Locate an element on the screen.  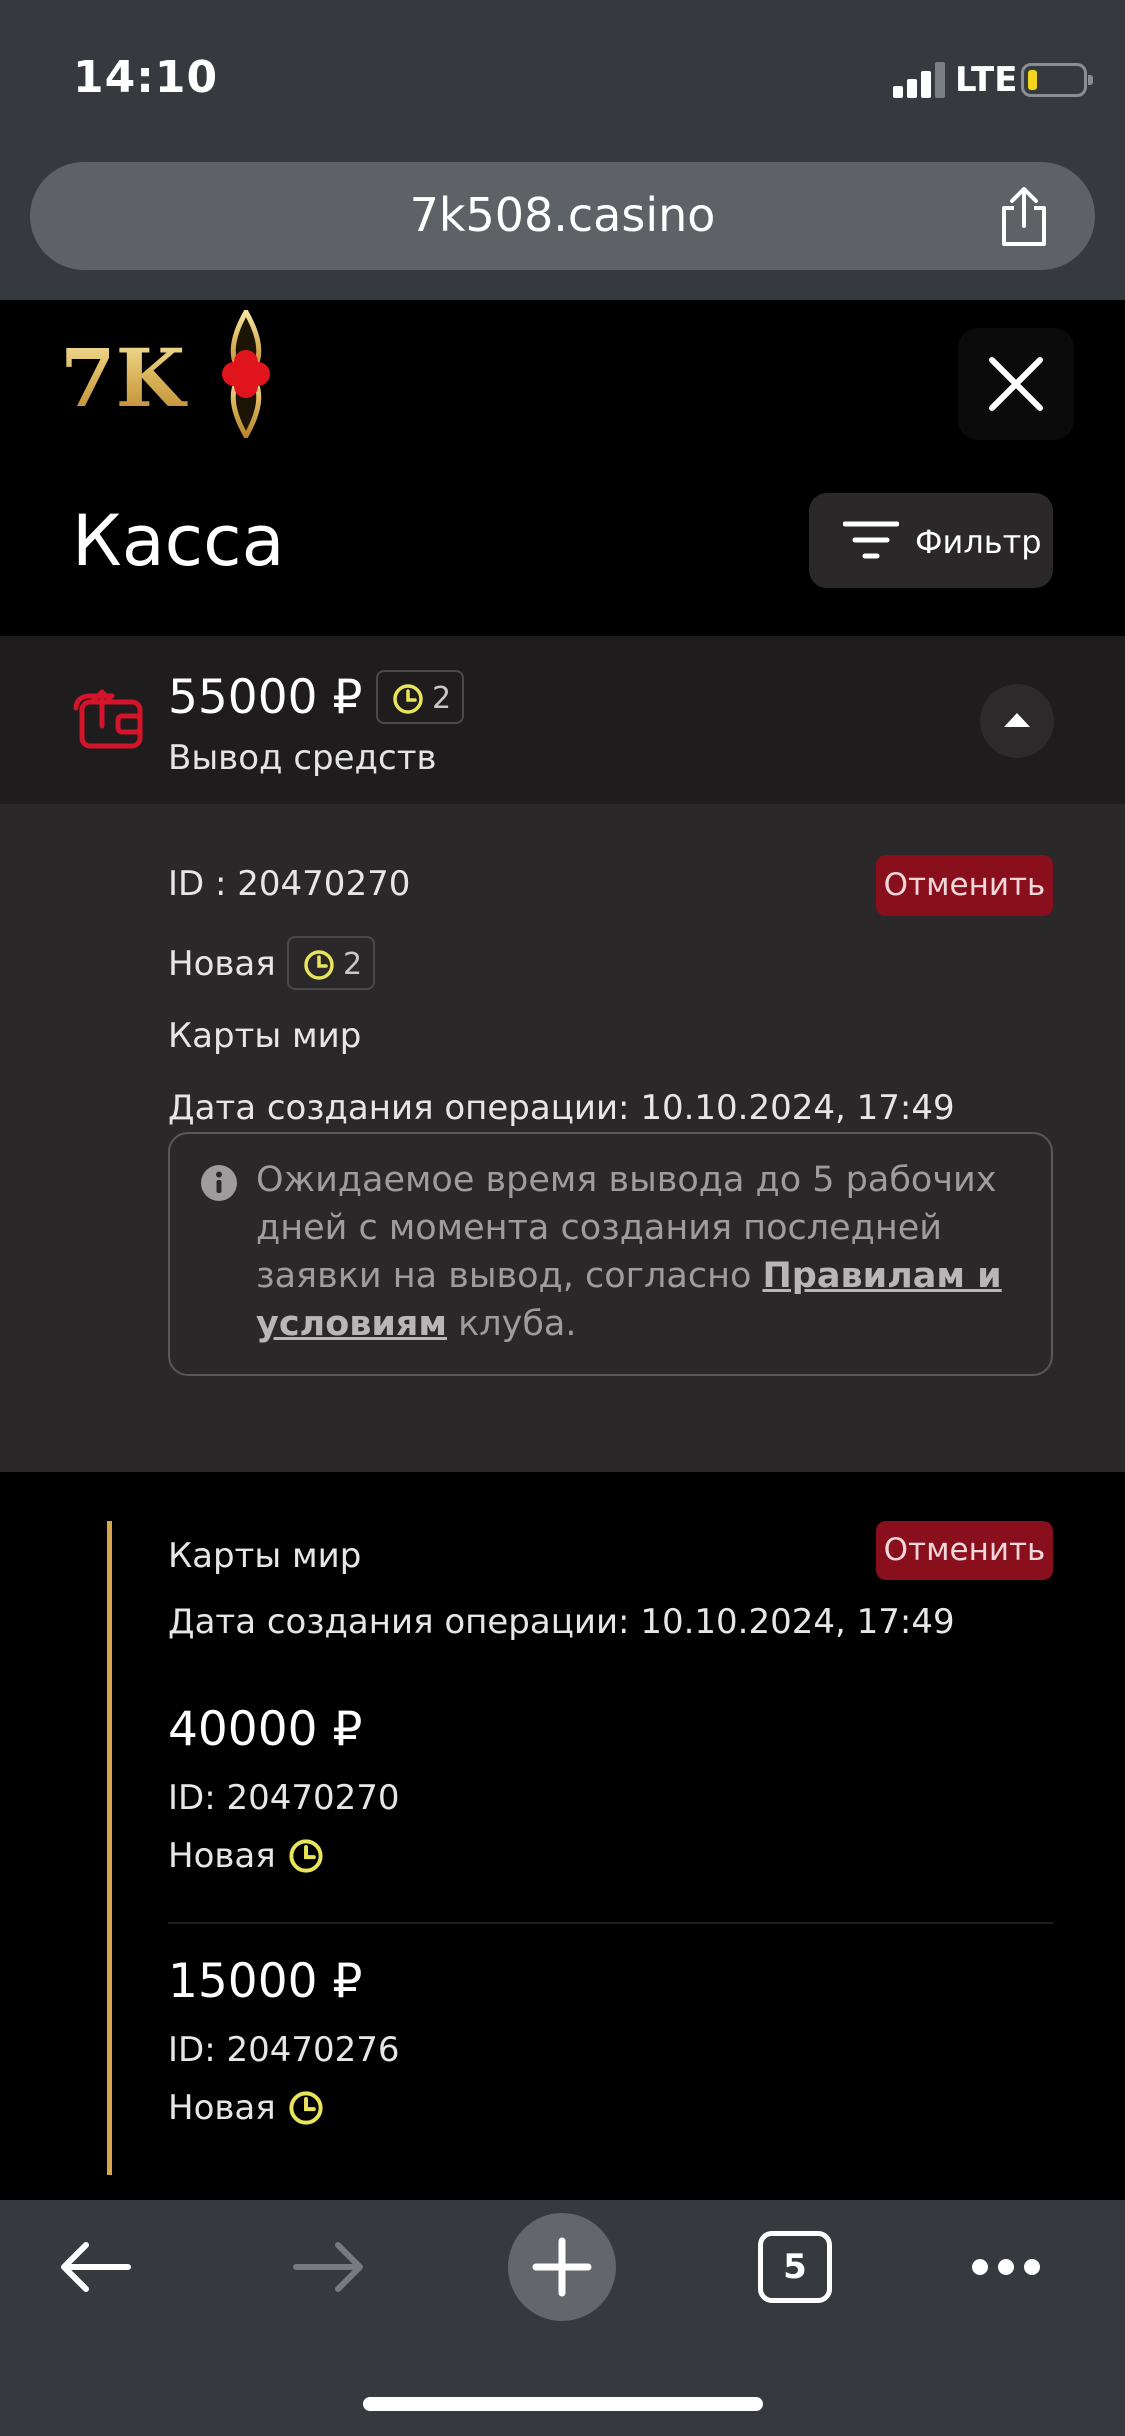
sub-item-amount: 15000 ₽ is located at coordinates (265, 1981).